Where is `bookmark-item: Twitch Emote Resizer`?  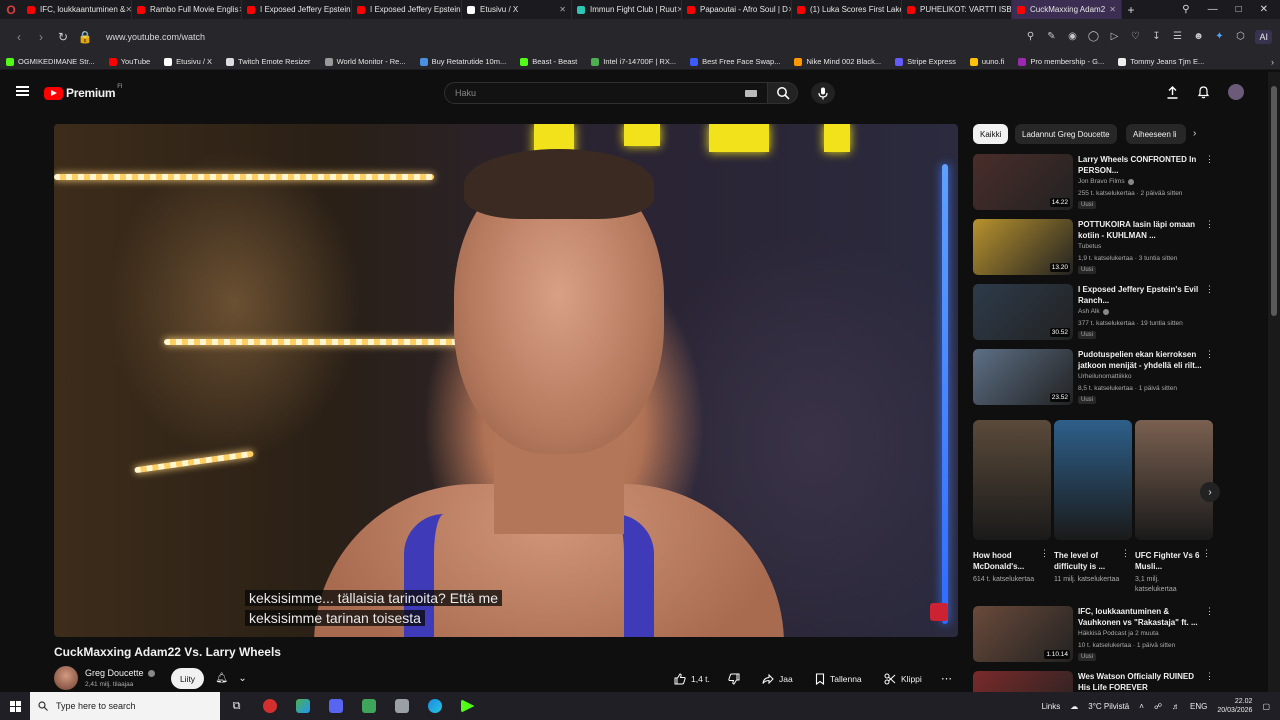 bookmark-item: Twitch Emote Resizer is located at coordinates (268, 61).